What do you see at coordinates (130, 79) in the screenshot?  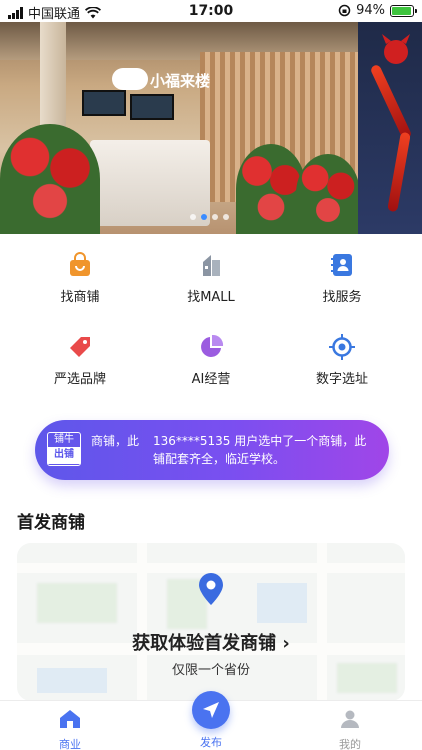 I see `store-logo-icon` at bounding box center [130, 79].